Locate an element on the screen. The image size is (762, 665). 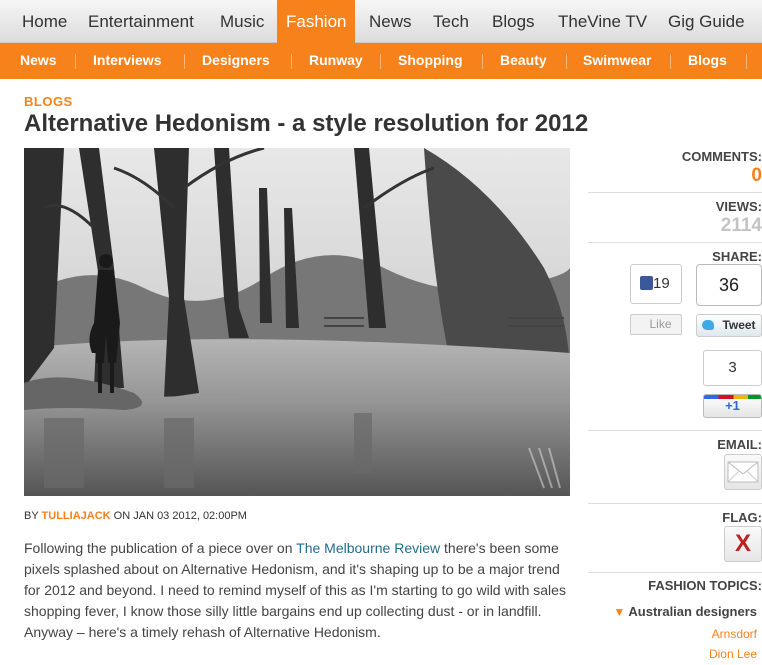
email-envelope-icon is located at coordinates (743, 472).